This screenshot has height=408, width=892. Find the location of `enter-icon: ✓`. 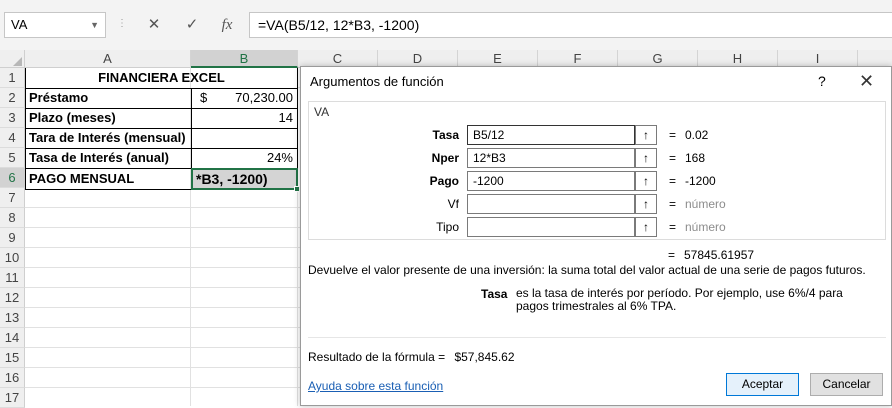

enter-icon: ✓ is located at coordinates (192, 25).